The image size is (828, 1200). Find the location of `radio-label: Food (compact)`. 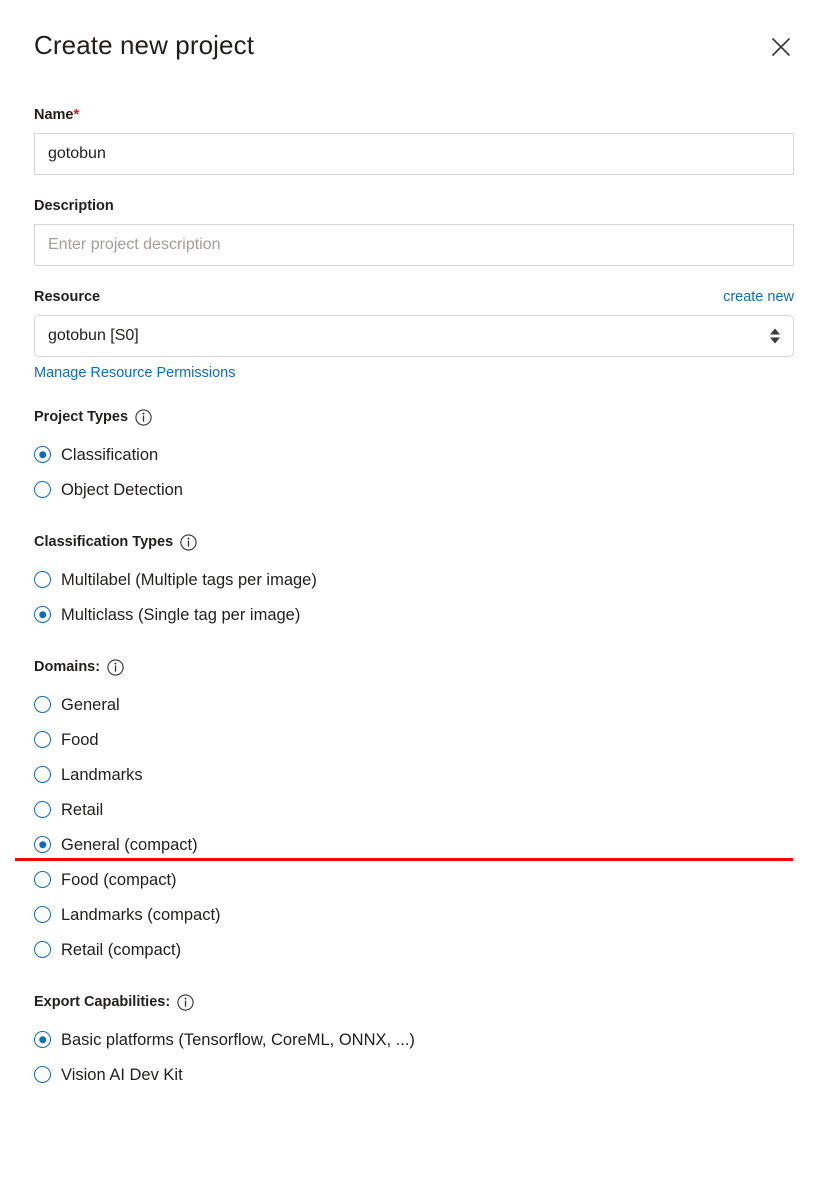

radio-label: Food (compact) is located at coordinates (119, 879).